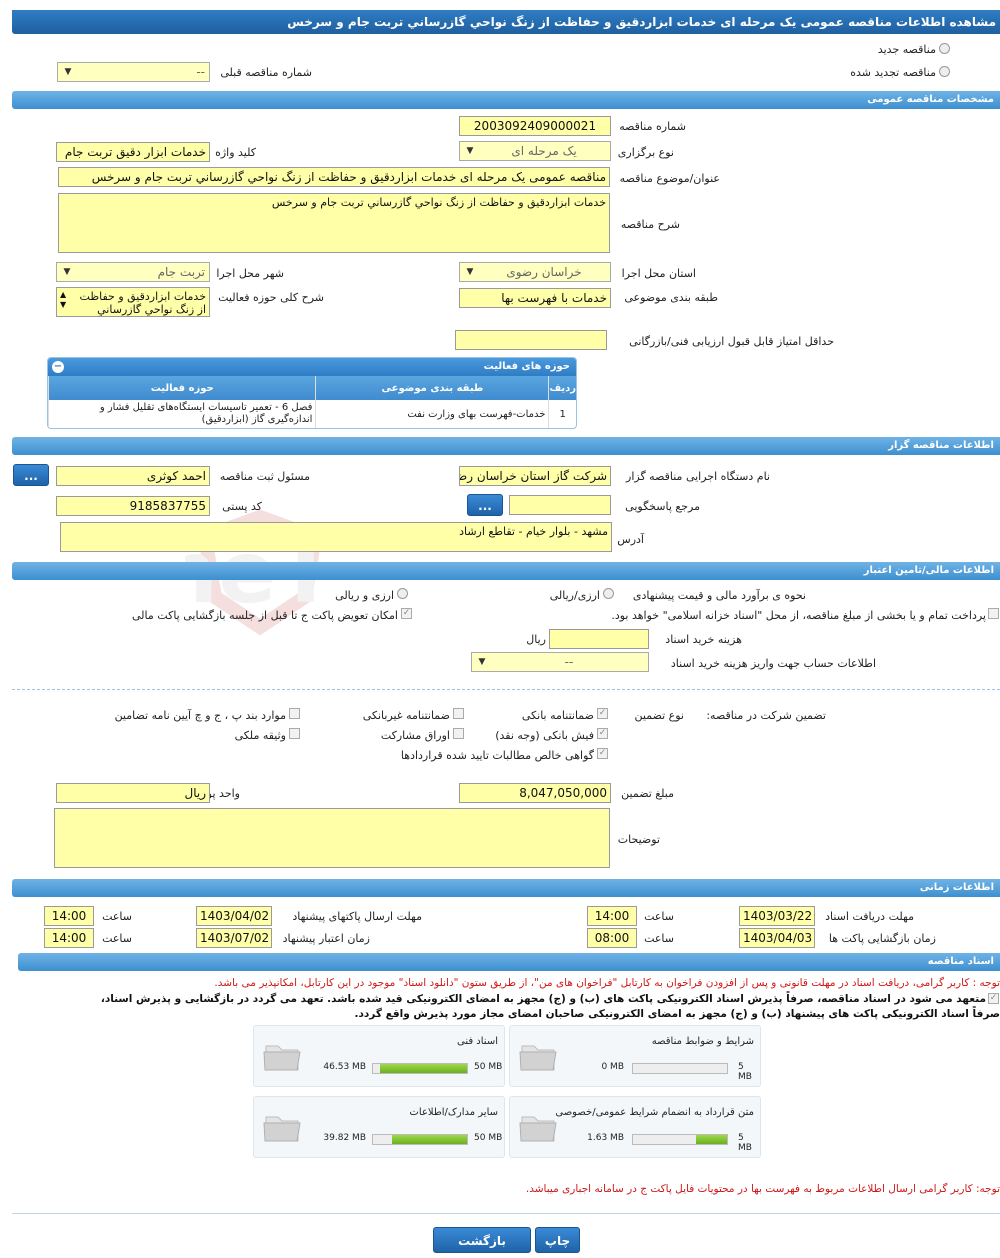  I want to click on account-info-select: ▼ --, so click(560, 662).